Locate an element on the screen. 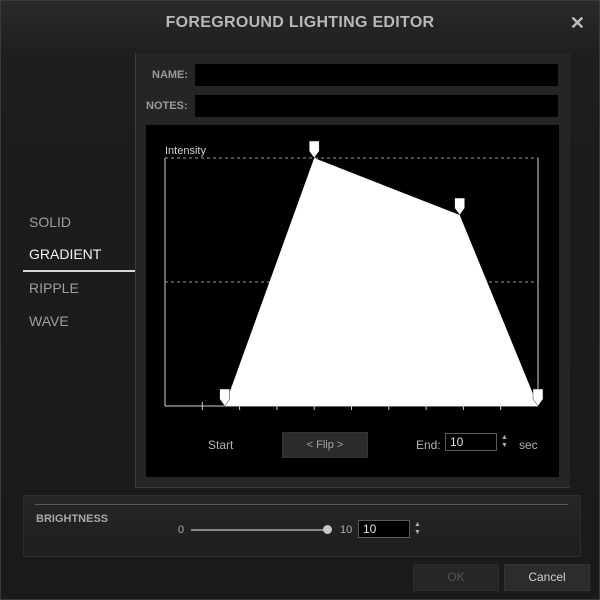 Image resolution: width=600 pixels, height=600 pixels. brightness-title: BRIGHTNESS is located at coordinates (72, 519).